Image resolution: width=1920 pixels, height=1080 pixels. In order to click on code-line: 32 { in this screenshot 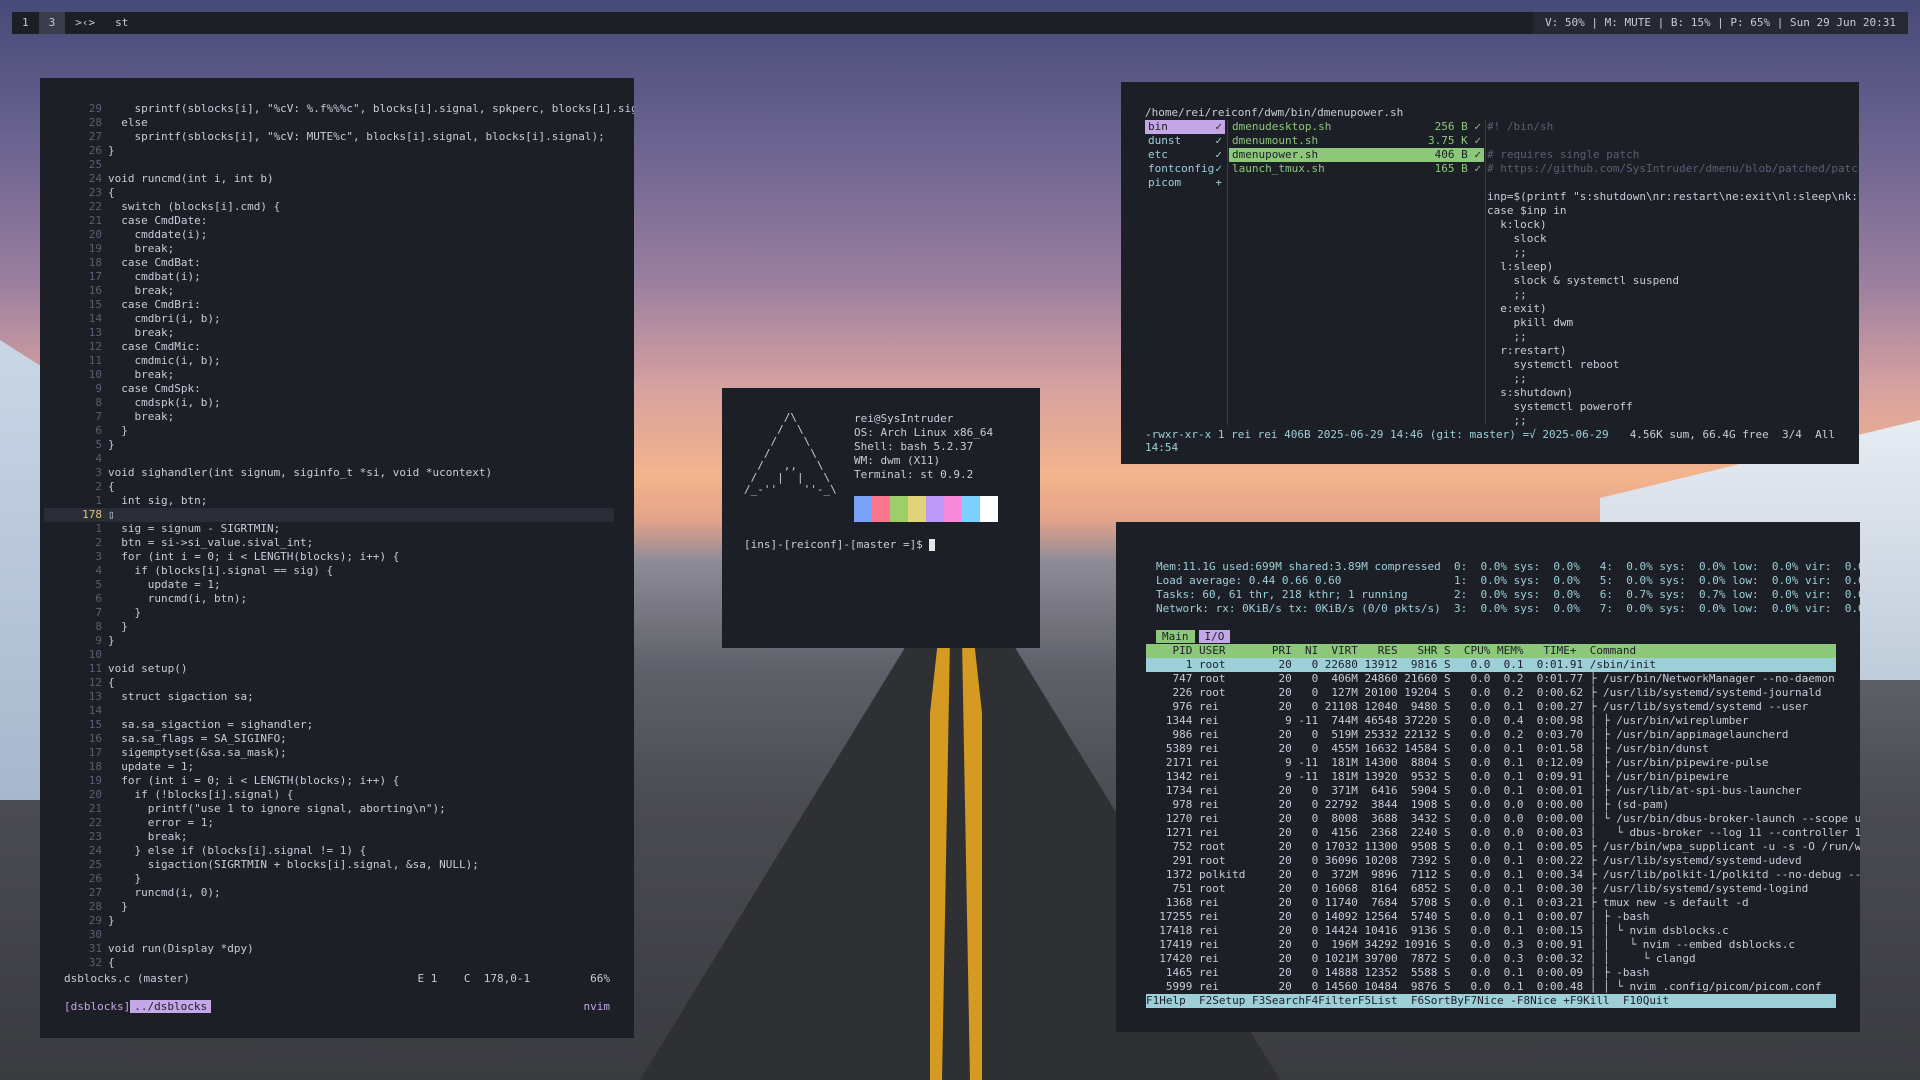, I will do `click(329, 963)`.